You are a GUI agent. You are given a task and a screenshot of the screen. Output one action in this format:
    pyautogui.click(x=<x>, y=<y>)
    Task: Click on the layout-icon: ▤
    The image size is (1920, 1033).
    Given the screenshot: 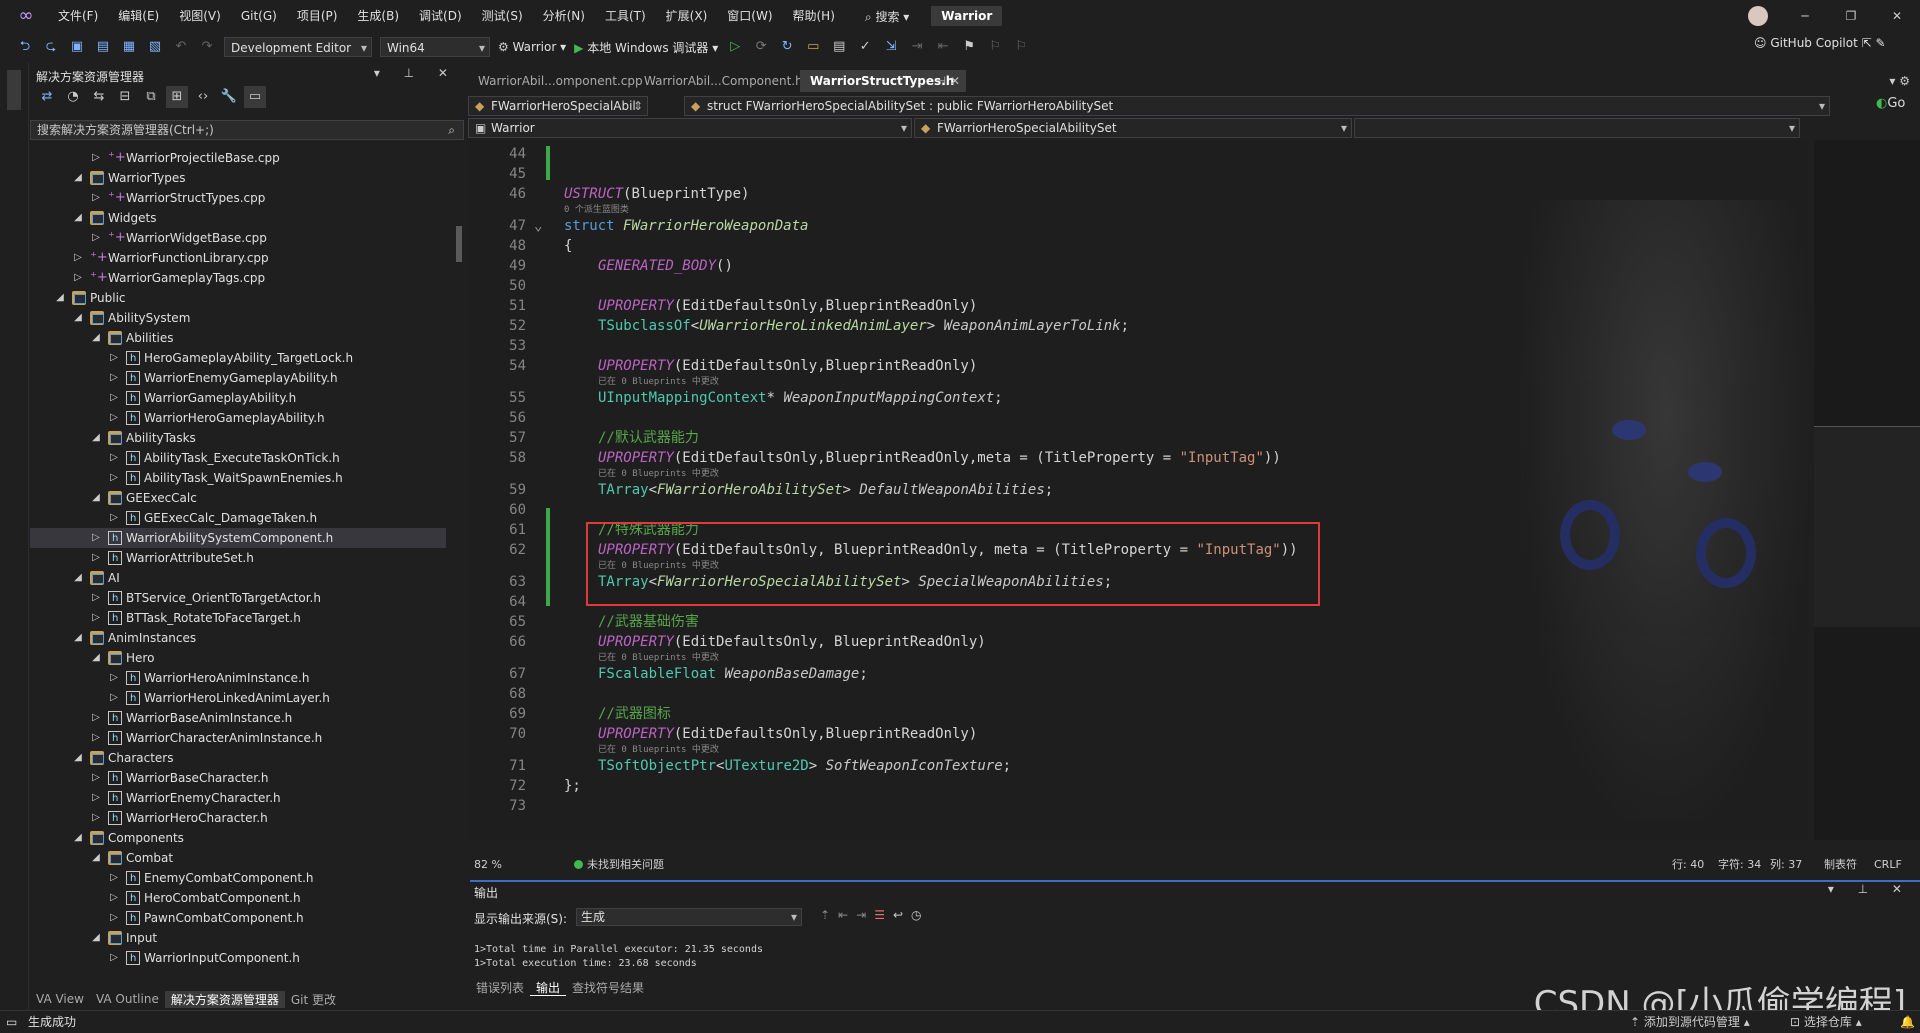 What is the action you would take?
    pyautogui.click(x=839, y=47)
    